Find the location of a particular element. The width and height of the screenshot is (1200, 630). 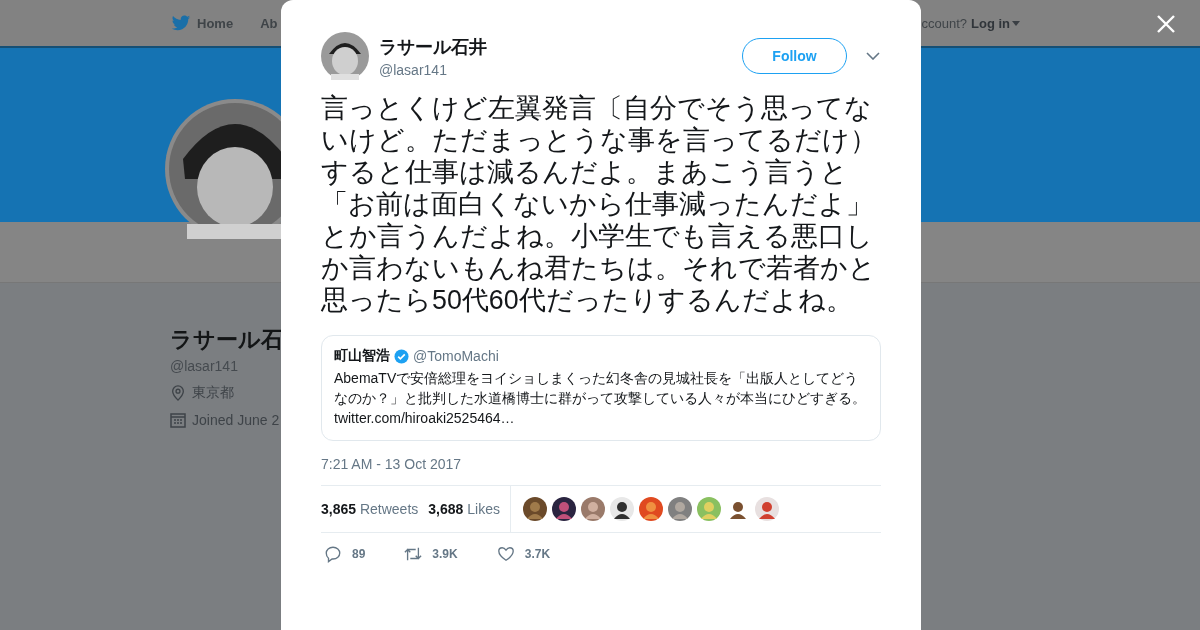

stat-count: 3,865 Retweets is located at coordinates (370, 509).